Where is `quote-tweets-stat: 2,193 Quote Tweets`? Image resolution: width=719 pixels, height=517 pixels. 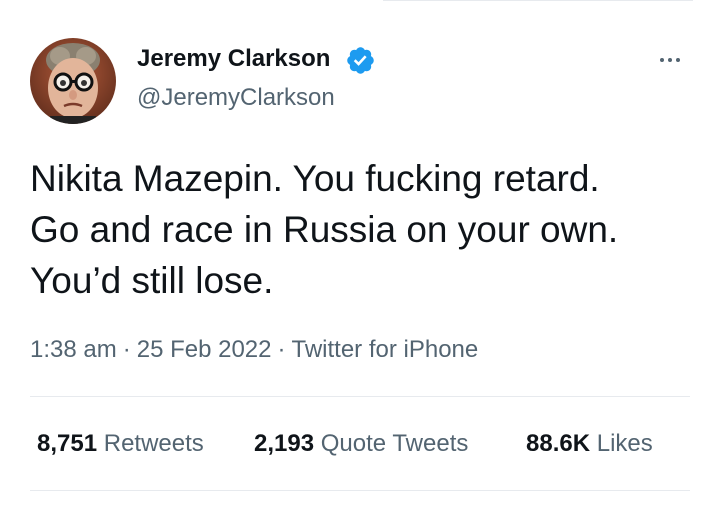
quote-tweets-stat: 2,193 Quote Tweets is located at coordinates (361, 444).